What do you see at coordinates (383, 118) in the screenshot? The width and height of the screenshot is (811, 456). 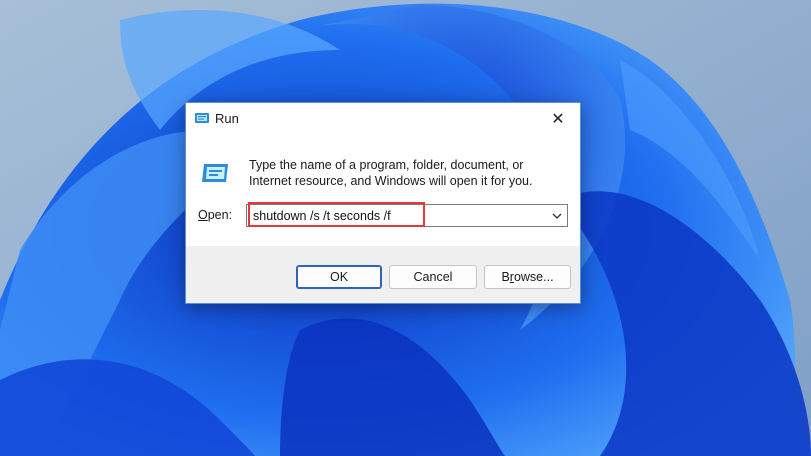 I see `title-bar: Run ✕` at bounding box center [383, 118].